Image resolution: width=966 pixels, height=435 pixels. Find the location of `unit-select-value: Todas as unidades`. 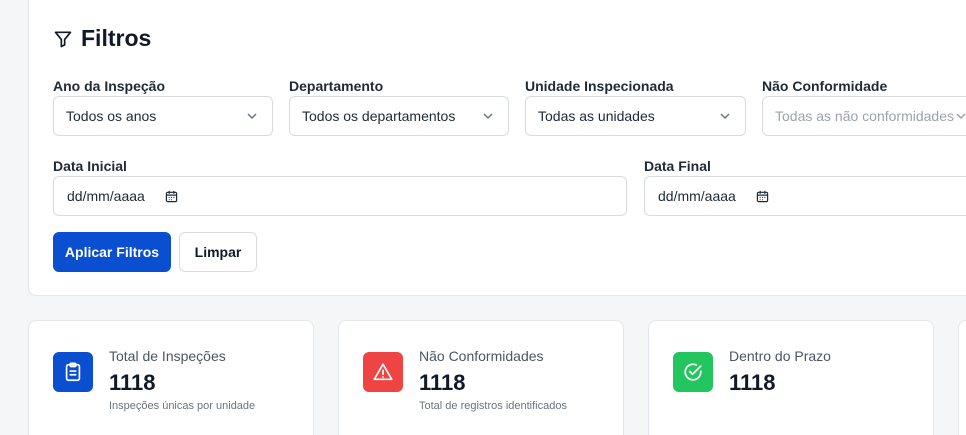

unit-select-value: Todas as unidades is located at coordinates (596, 116).